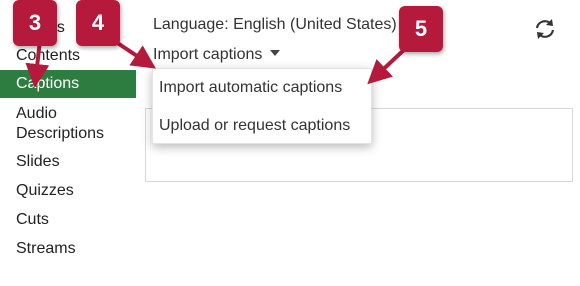  What do you see at coordinates (68, 220) in the screenshot?
I see `sidebar-item-cuts: Cuts` at bounding box center [68, 220].